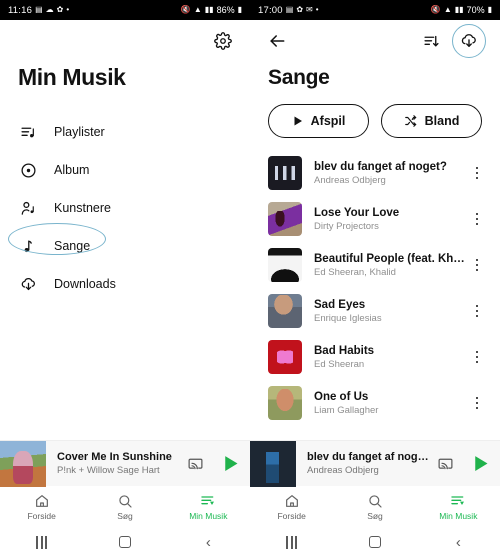 The image size is (500, 556). What do you see at coordinates (475, 10) in the screenshot?
I see `battery-level: 70%` at bounding box center [475, 10].